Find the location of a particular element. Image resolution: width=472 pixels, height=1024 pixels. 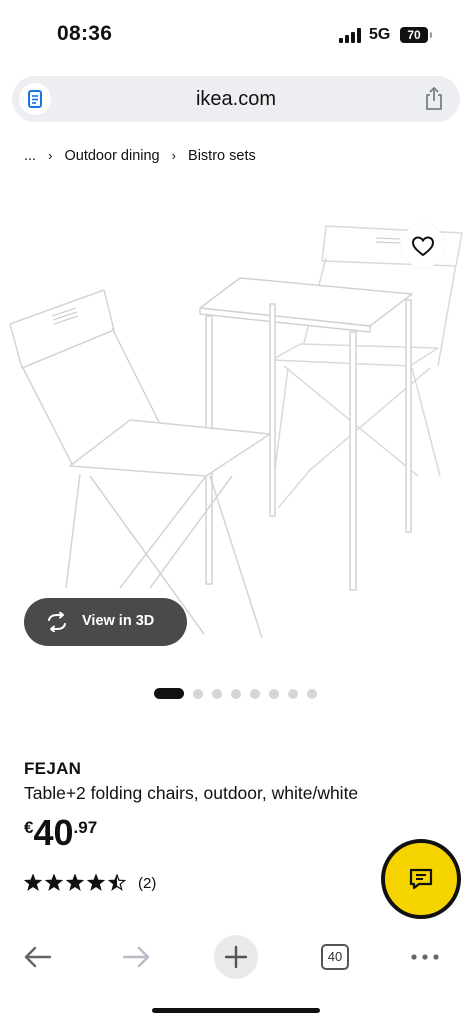

price-decimal: .97 is located at coordinates (85, 827).